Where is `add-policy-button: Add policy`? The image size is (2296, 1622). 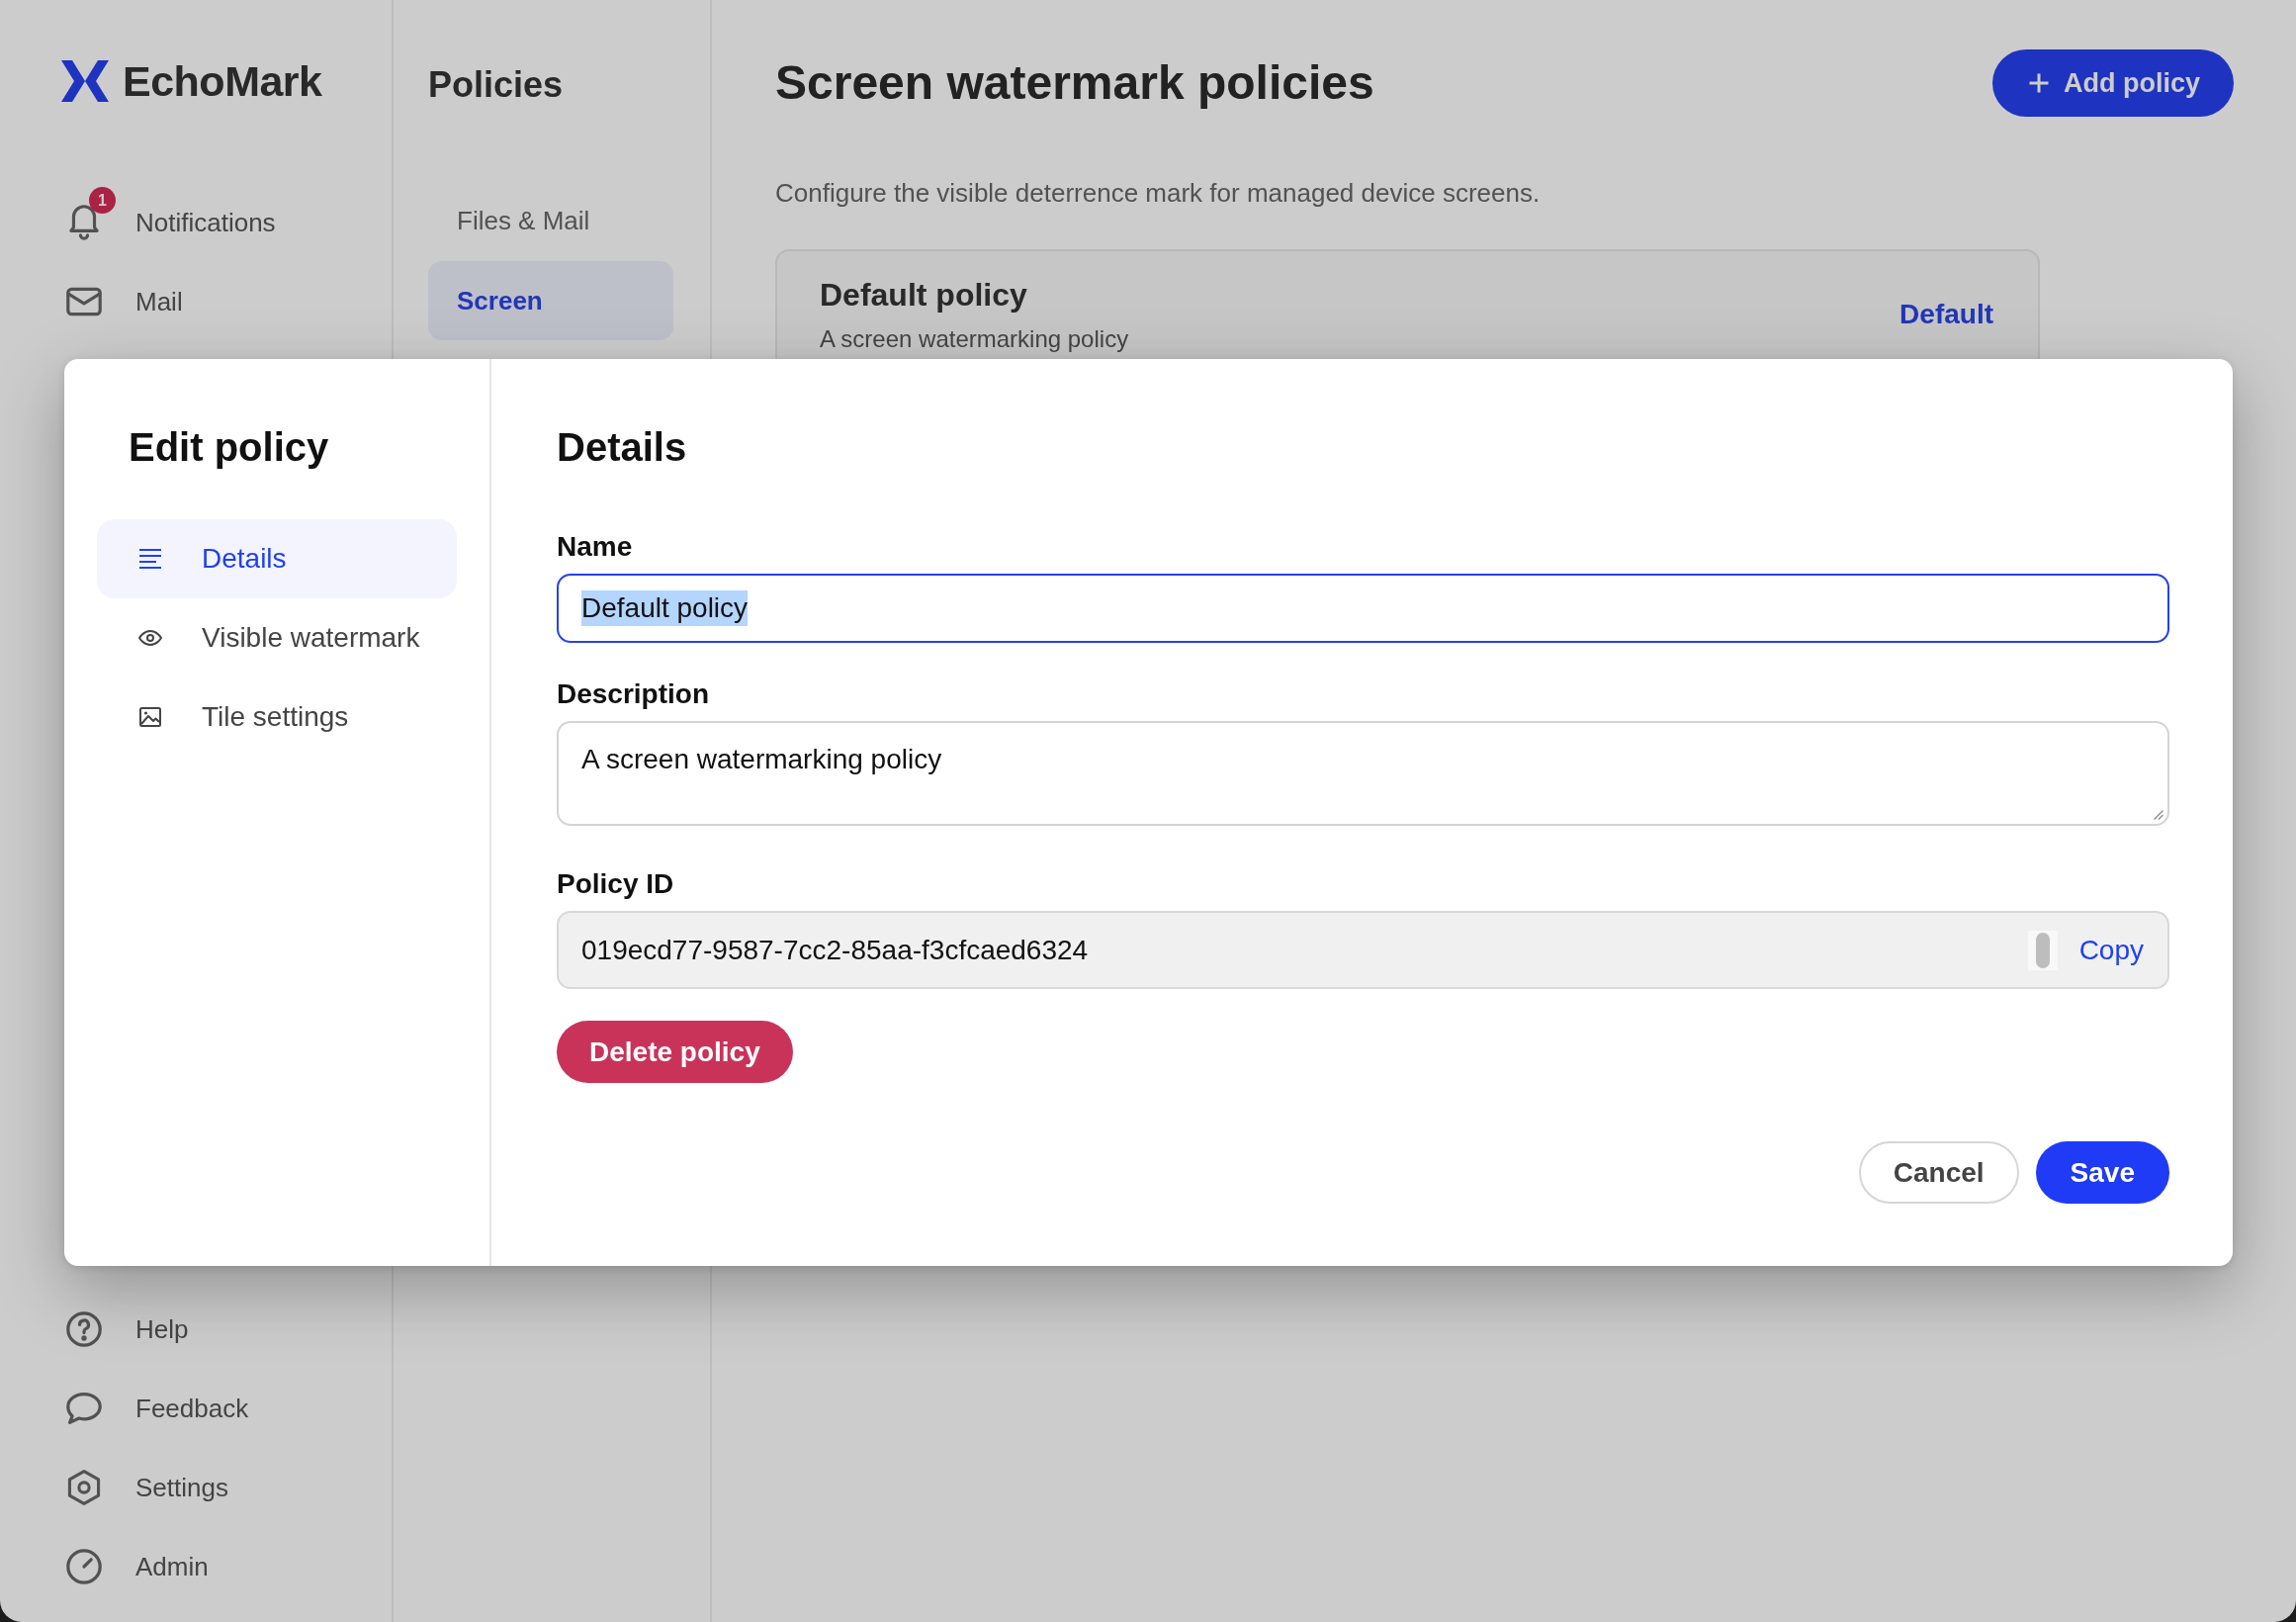 add-policy-button: Add policy is located at coordinates (2113, 83).